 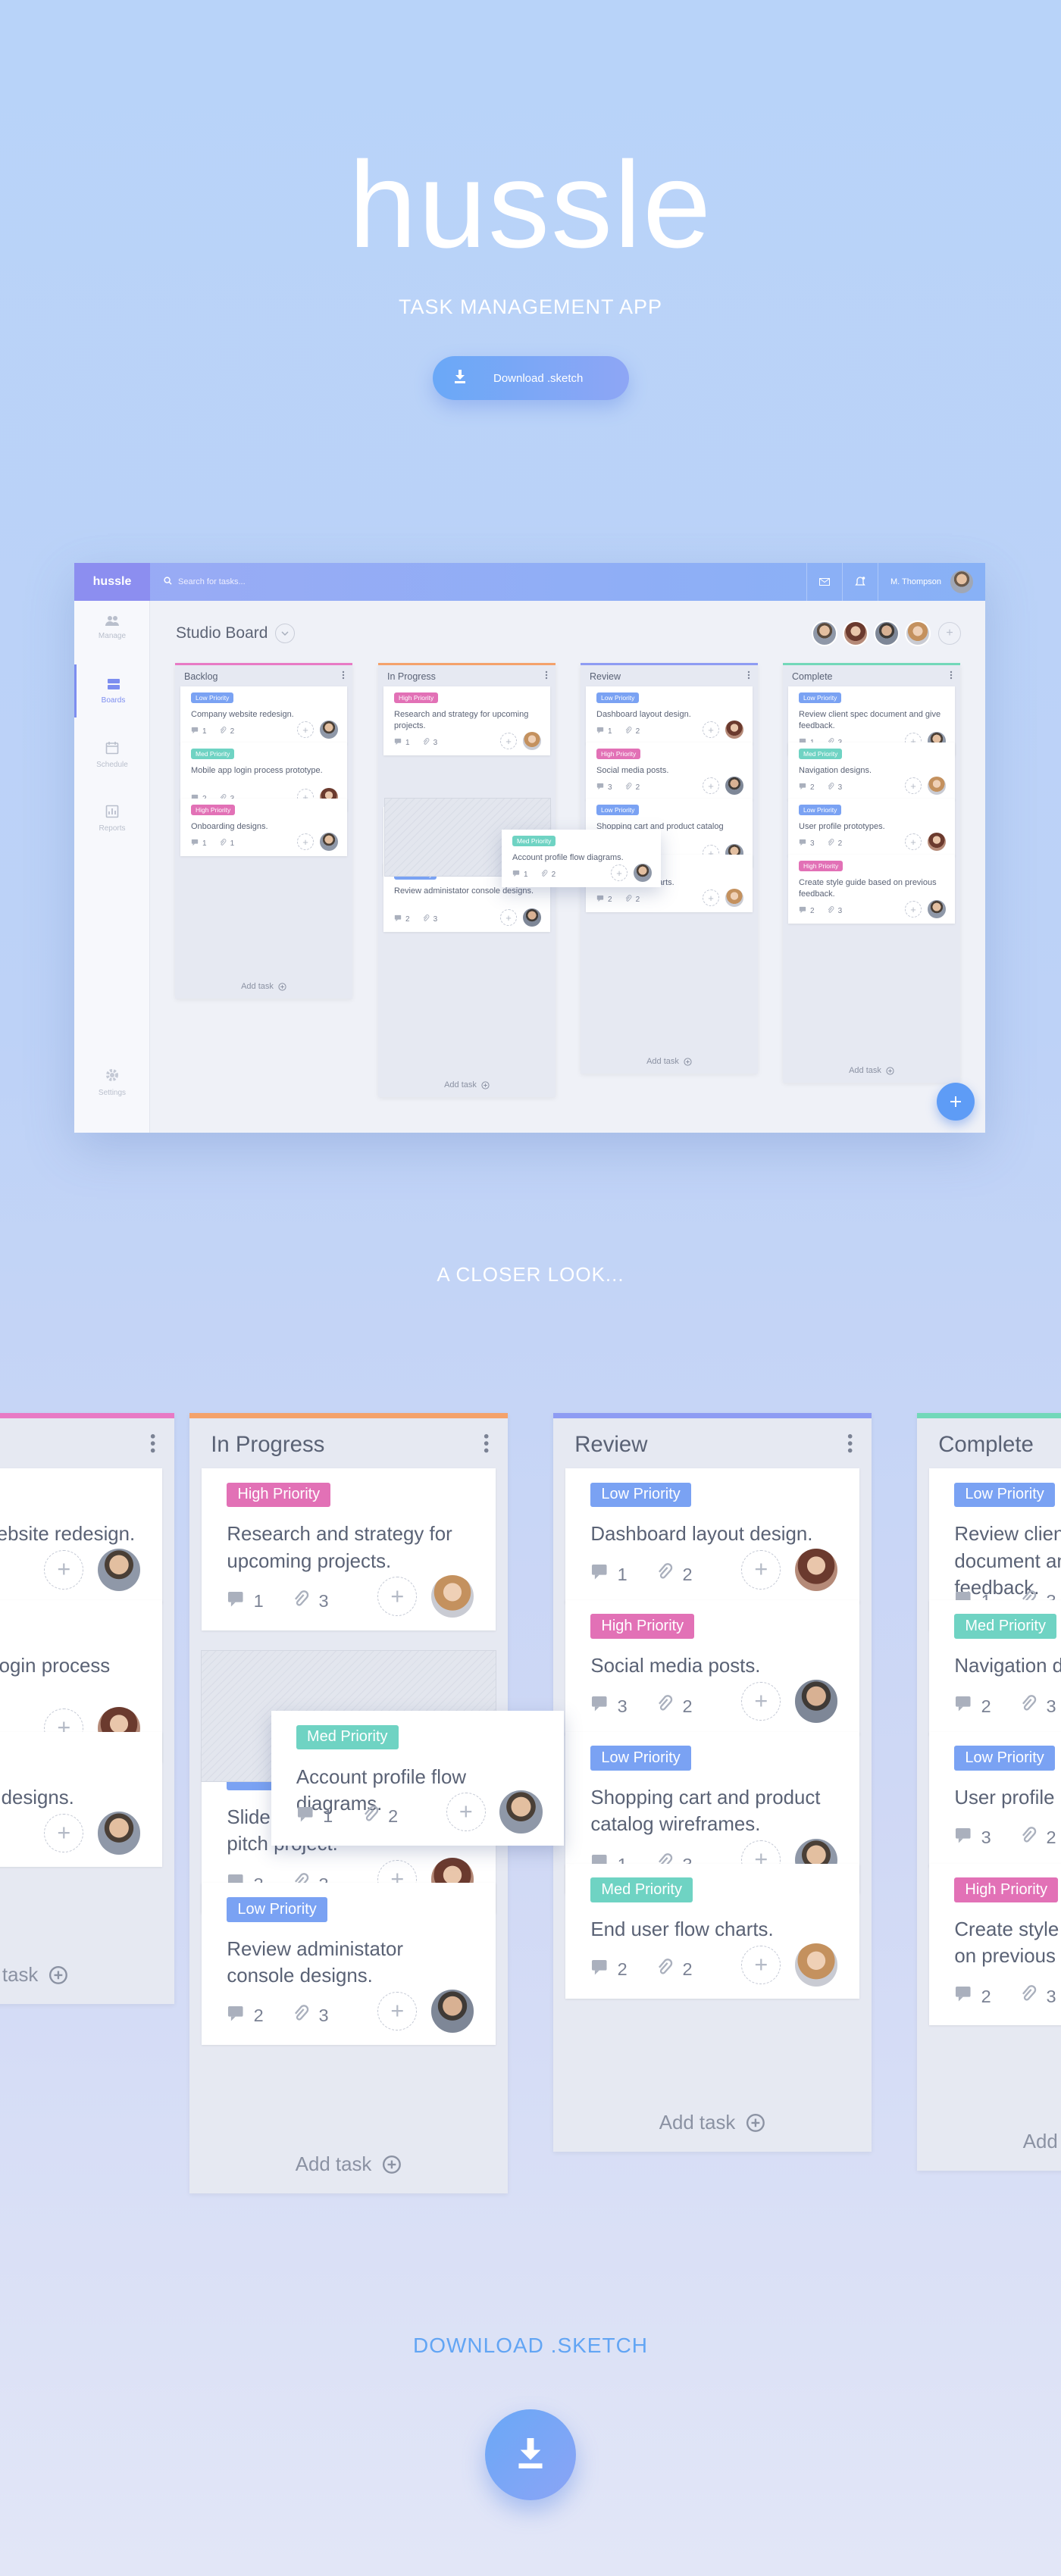 I want to click on mail-icon, so click(x=824, y=582).